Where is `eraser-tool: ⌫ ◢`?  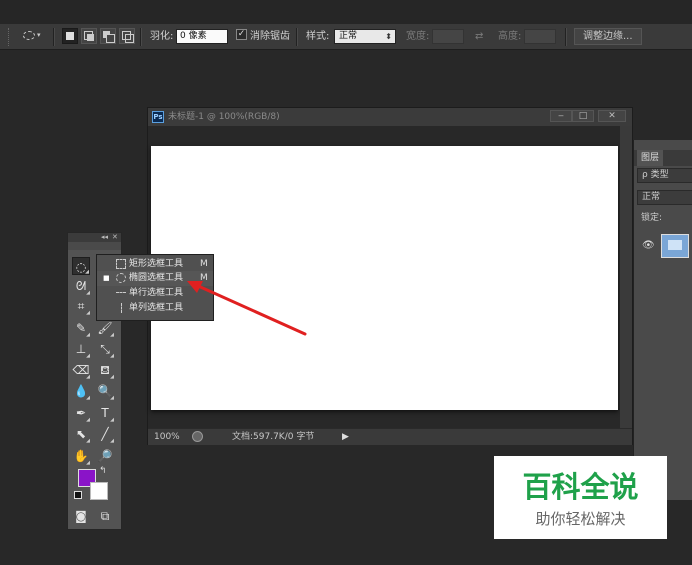 eraser-tool: ⌫ ◢ is located at coordinates (81, 370).